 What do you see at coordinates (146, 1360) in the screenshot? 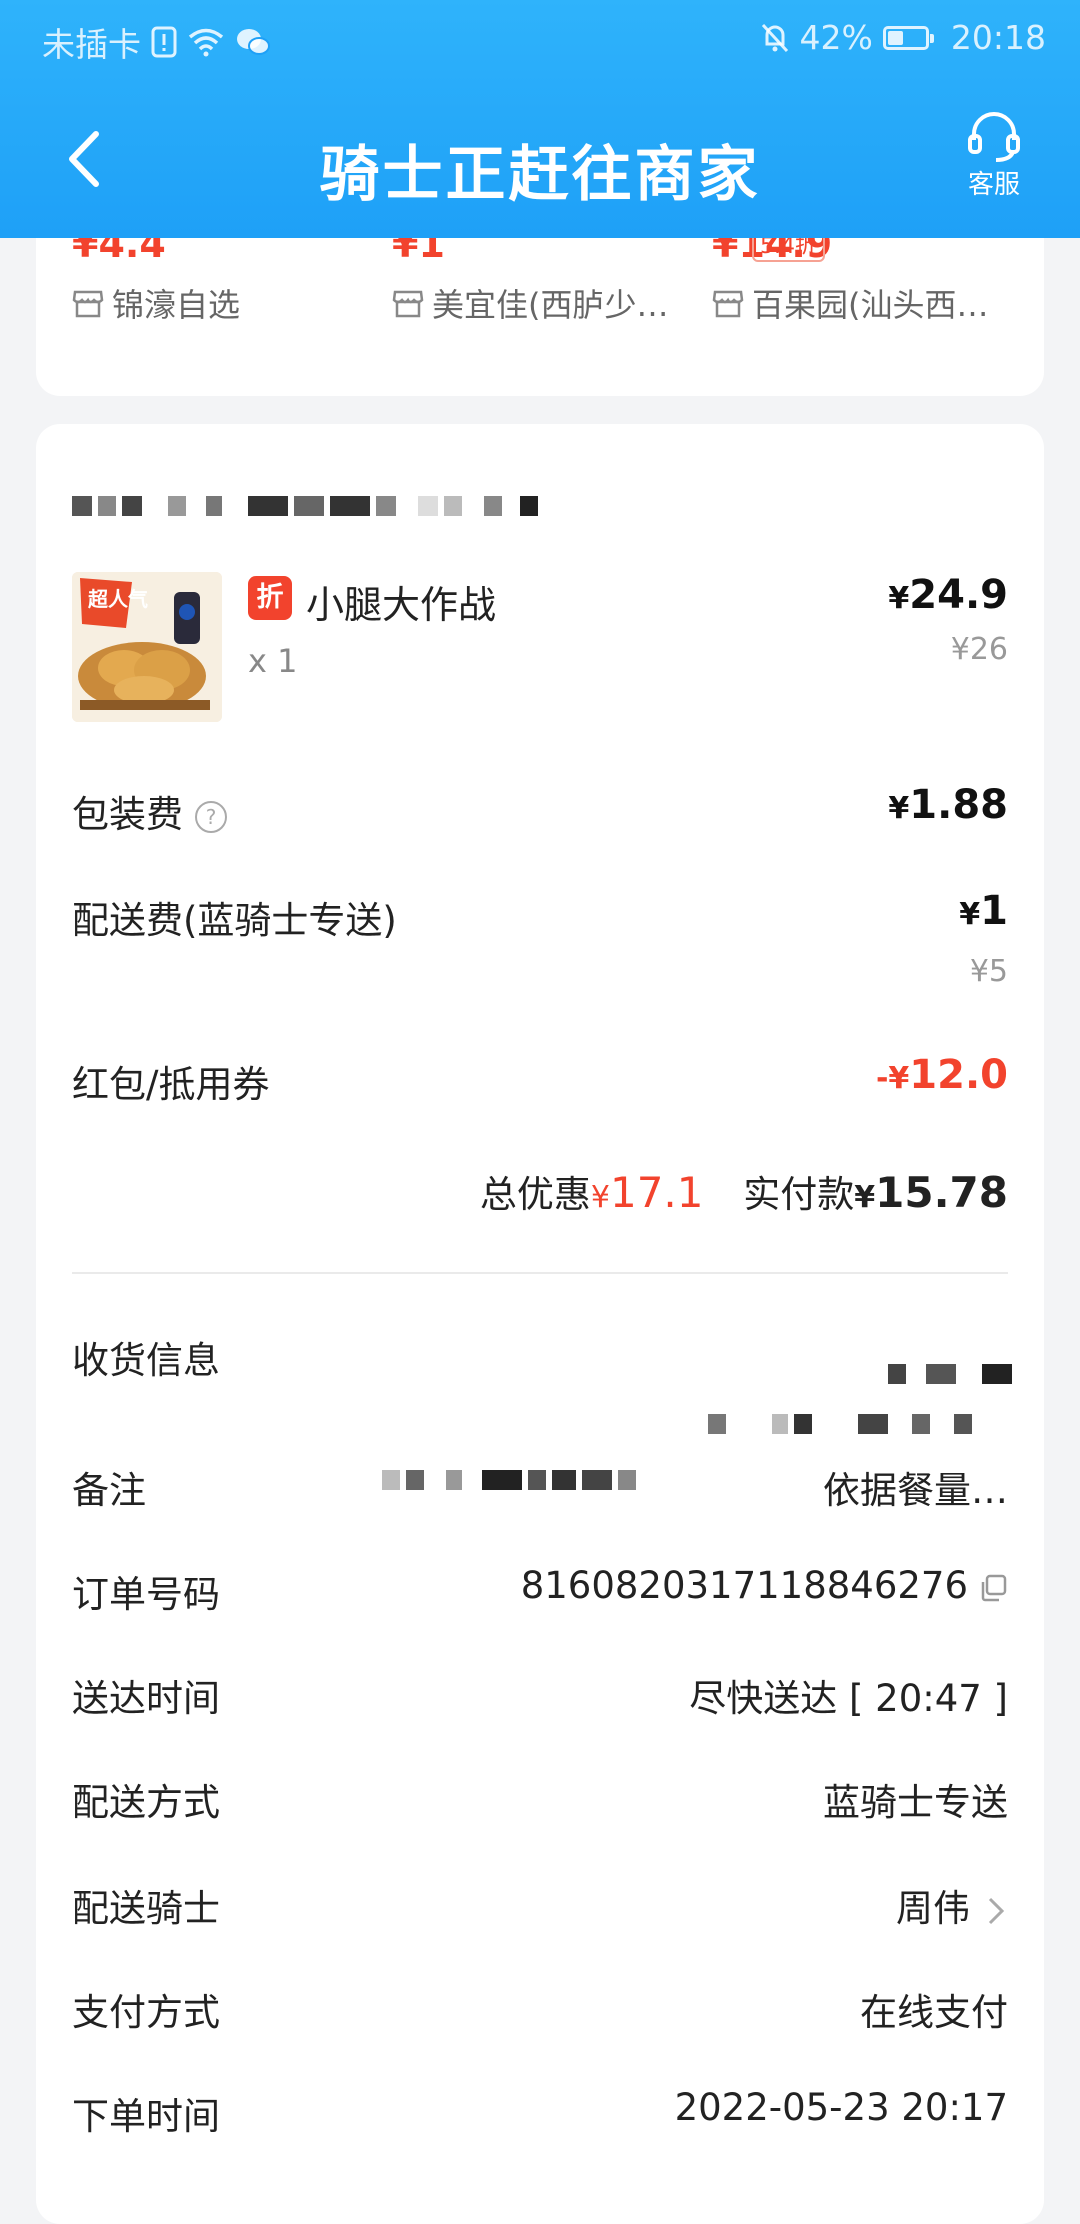
I see `address-label: 收货信息` at bounding box center [146, 1360].